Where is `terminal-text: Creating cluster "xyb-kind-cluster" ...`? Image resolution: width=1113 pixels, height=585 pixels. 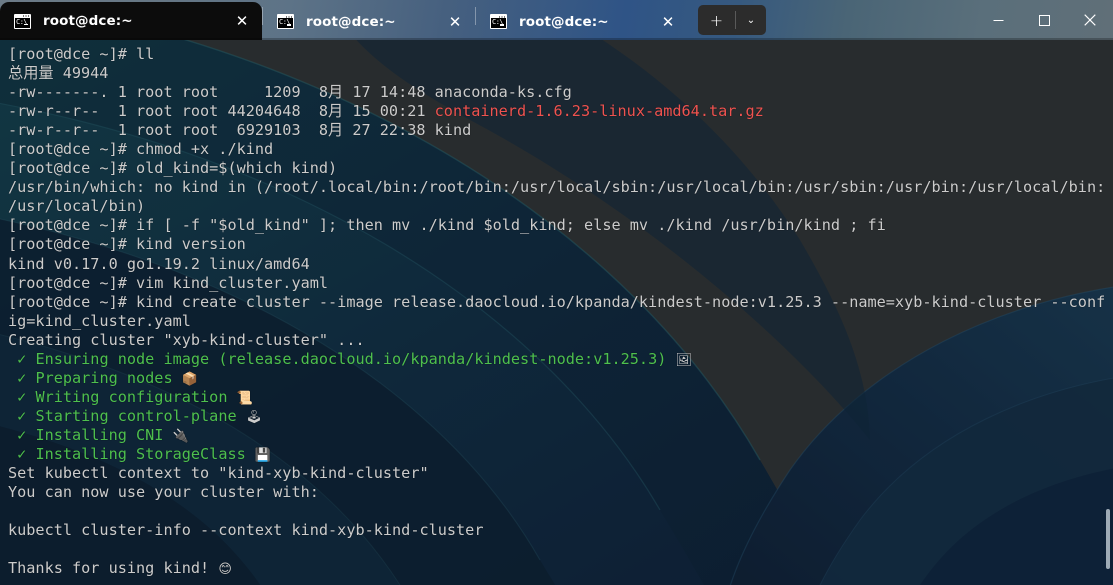 terminal-text: Creating cluster "xyb-kind-cluster" ... is located at coordinates (186, 339).